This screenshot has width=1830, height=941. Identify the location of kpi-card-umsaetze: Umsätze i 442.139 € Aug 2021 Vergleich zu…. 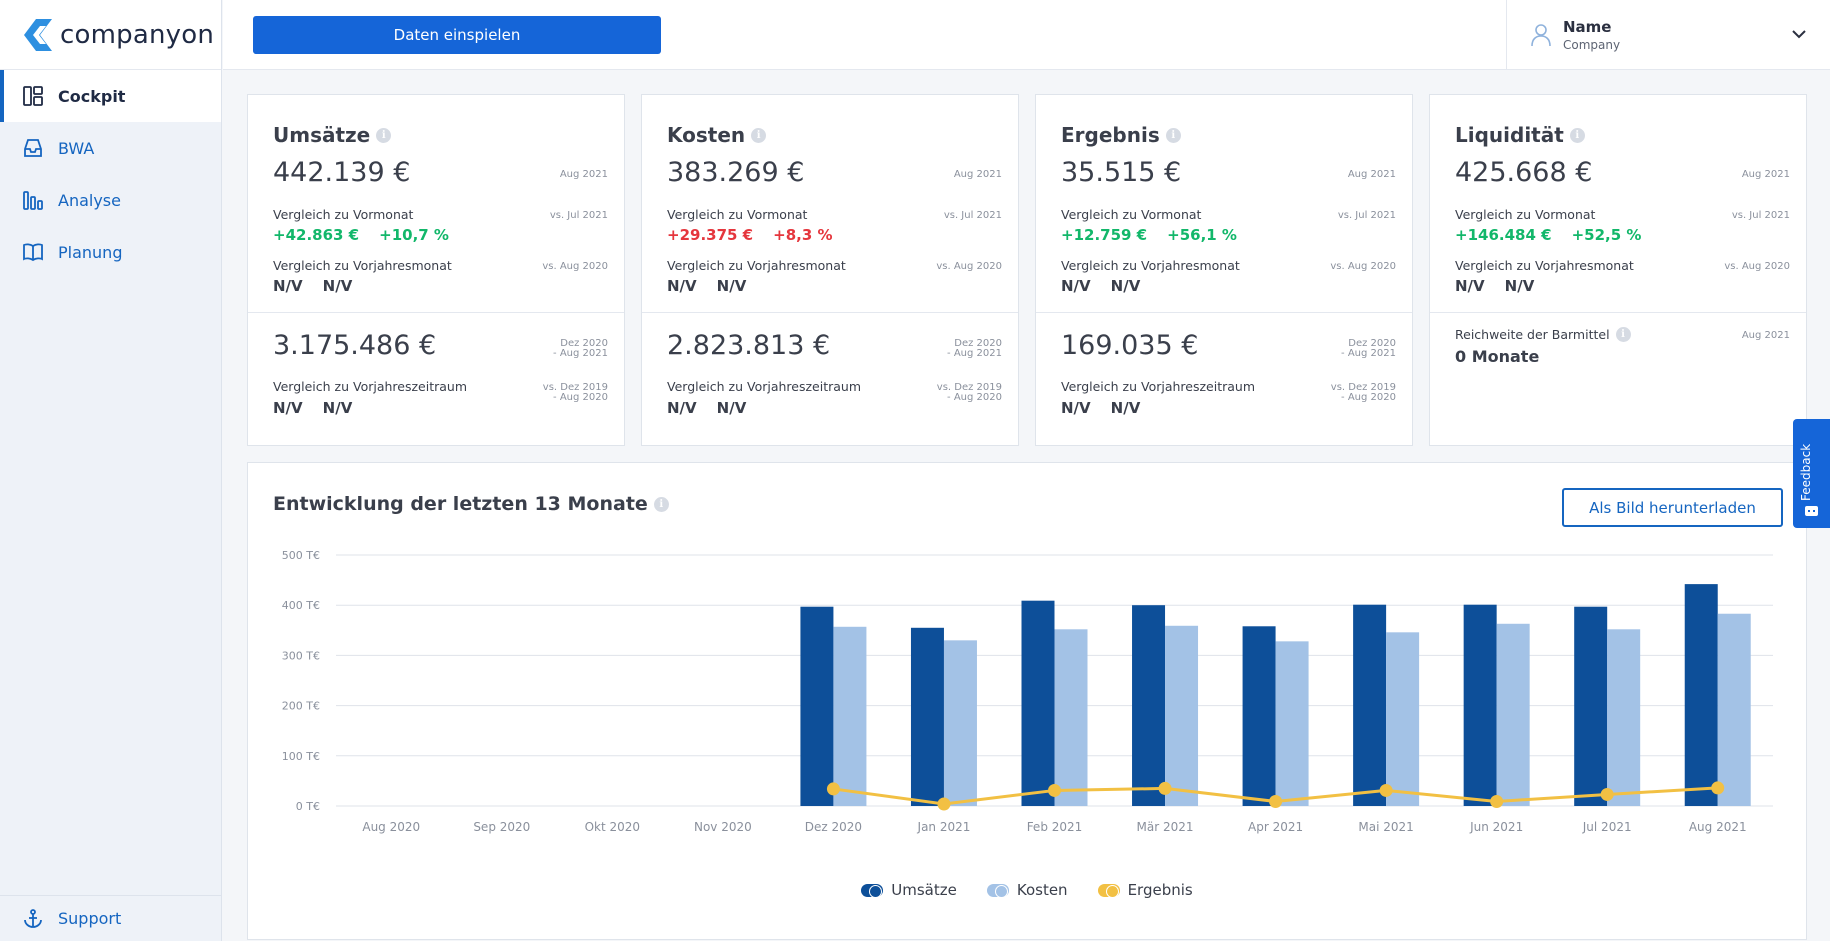
(436, 270).